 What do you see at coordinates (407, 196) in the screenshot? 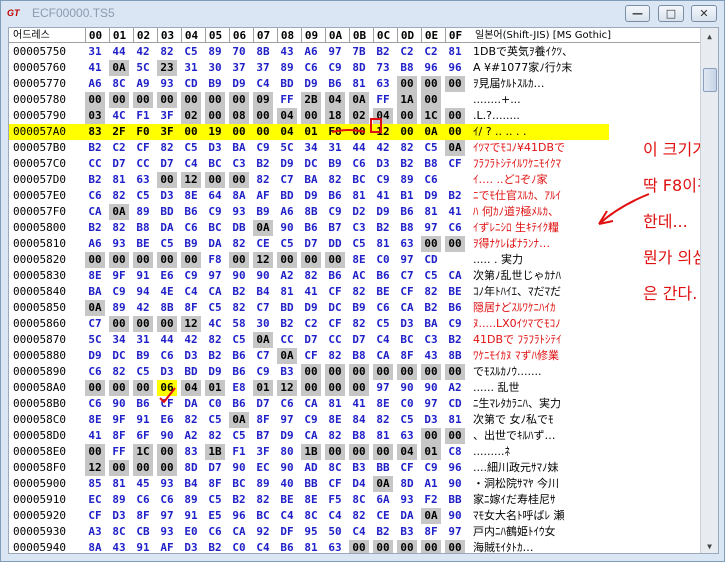
I see `hex-byte: B1` at bounding box center [407, 196].